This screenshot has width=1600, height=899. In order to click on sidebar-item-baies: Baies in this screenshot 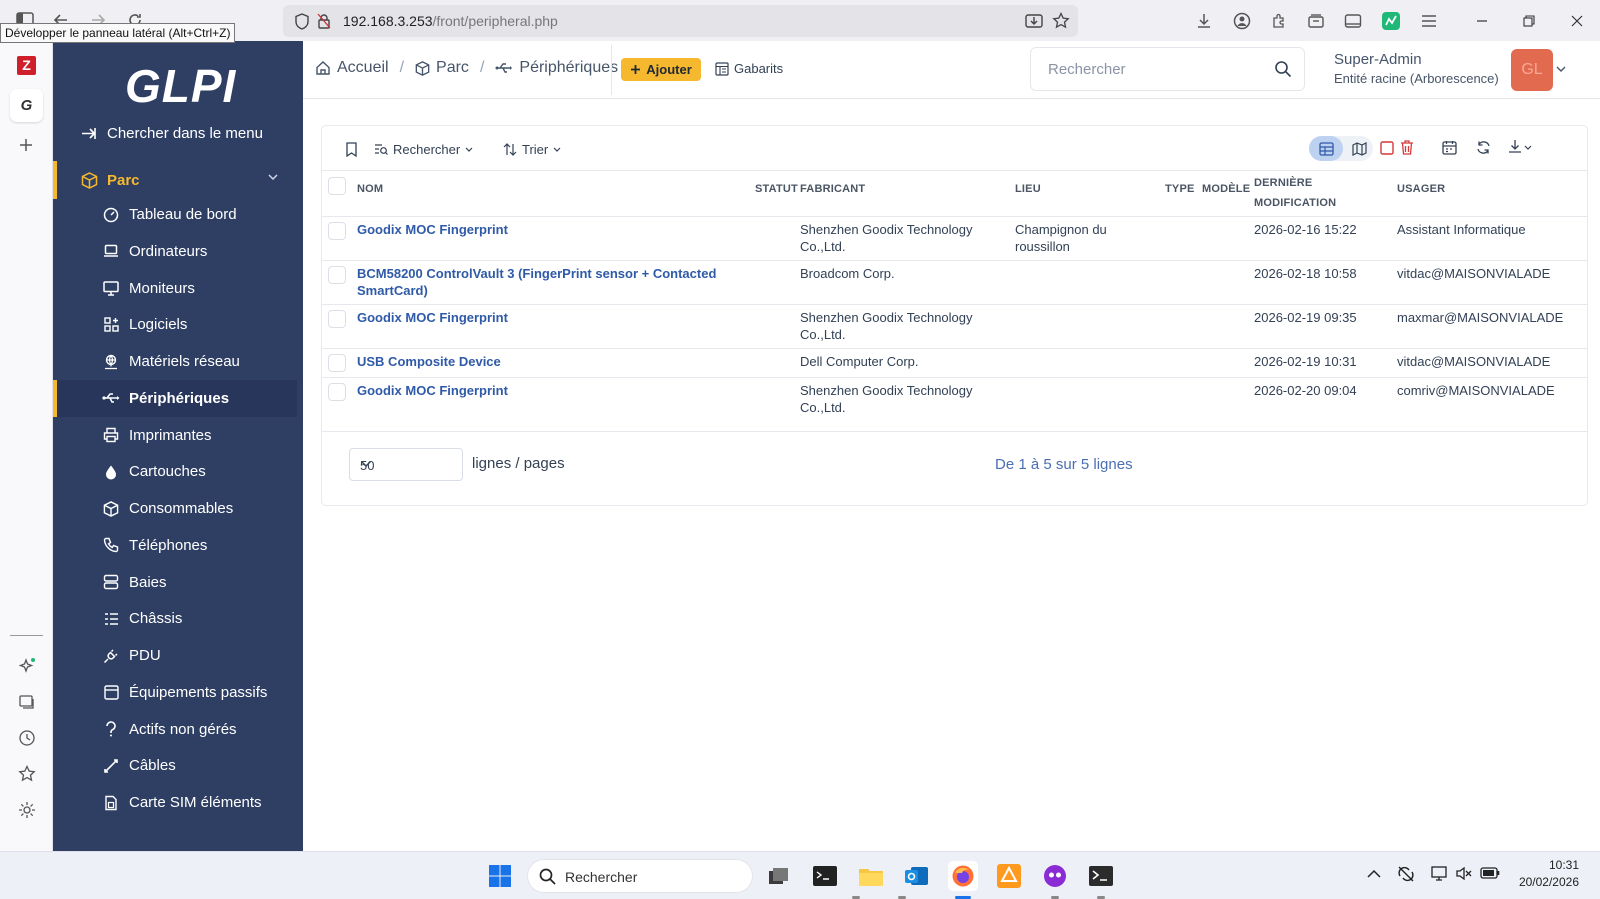, I will do `click(178, 582)`.